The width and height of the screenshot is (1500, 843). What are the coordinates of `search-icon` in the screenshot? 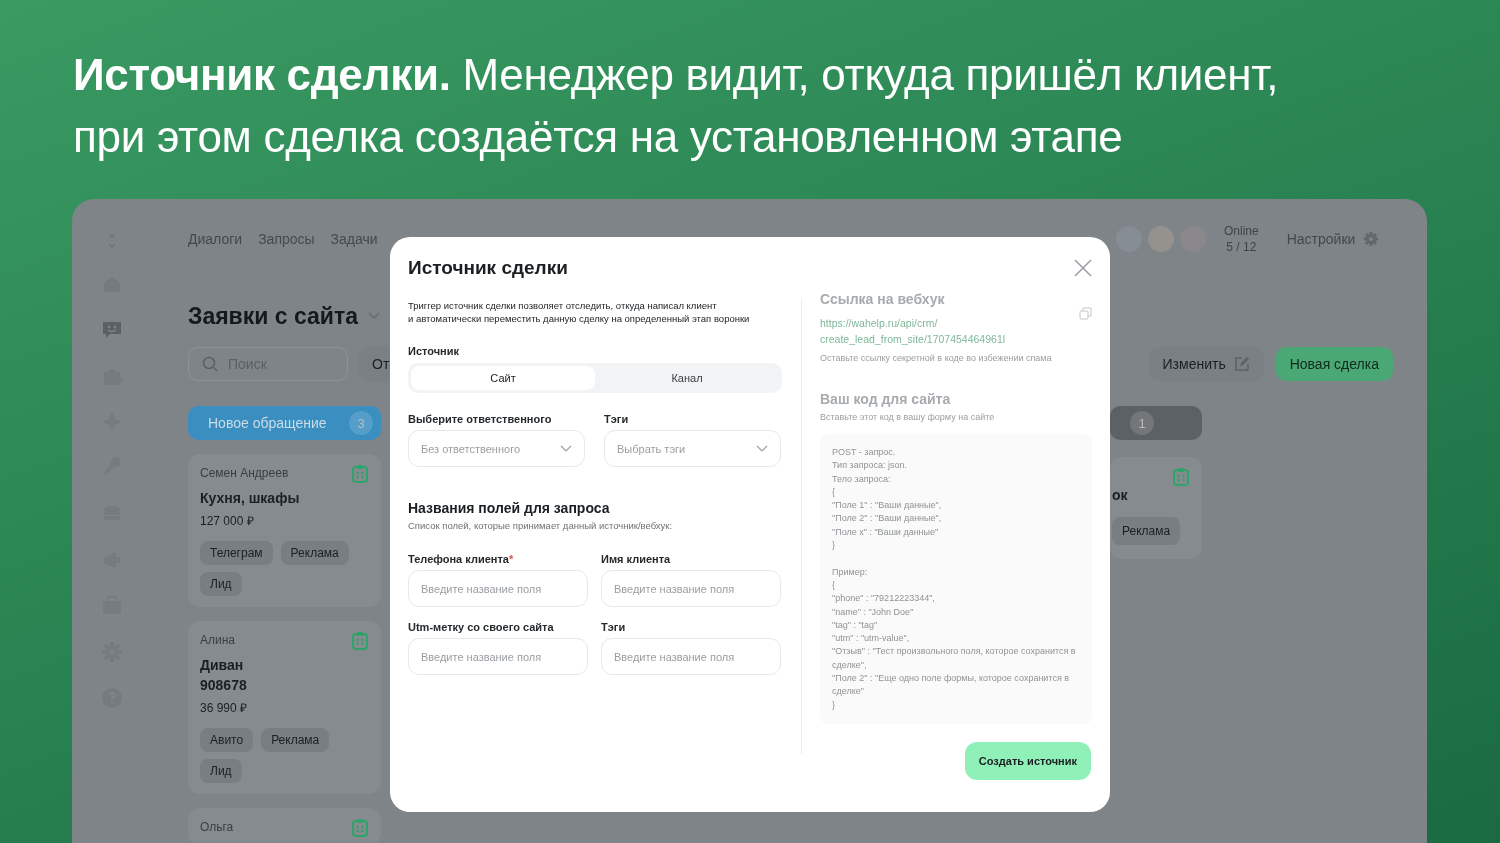 It's located at (210, 364).